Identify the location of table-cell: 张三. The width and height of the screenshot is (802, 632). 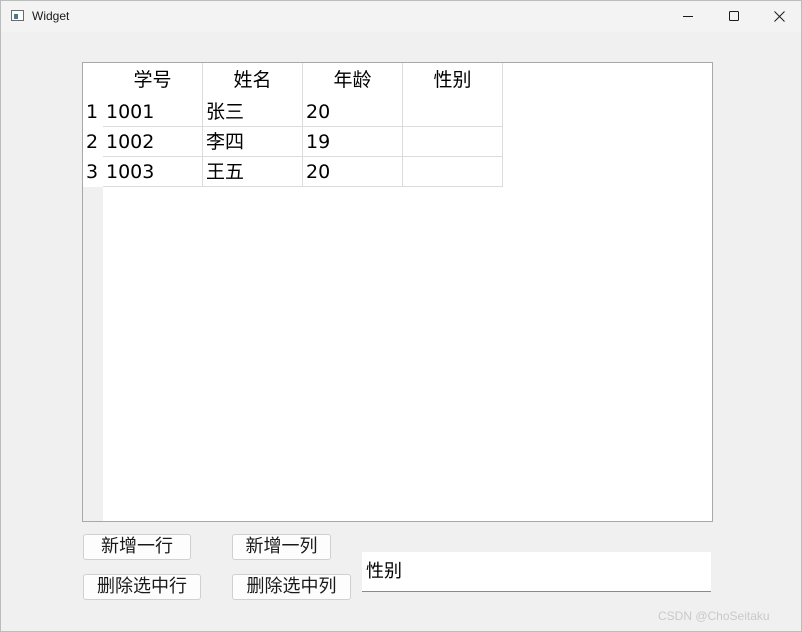
(253, 112).